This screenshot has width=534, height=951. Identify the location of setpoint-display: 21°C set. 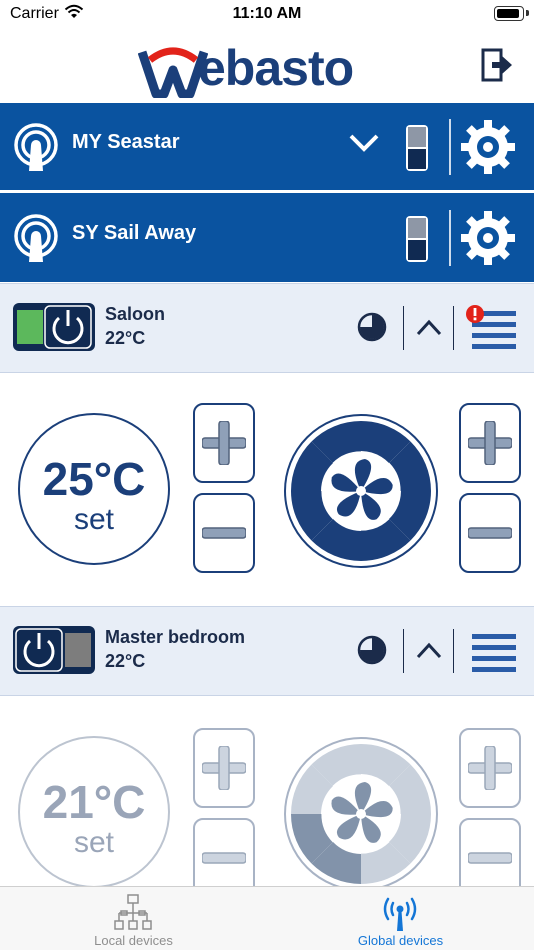
(94, 811).